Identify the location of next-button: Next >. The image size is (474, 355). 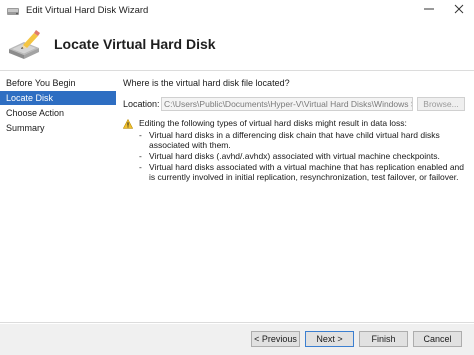
(329, 339).